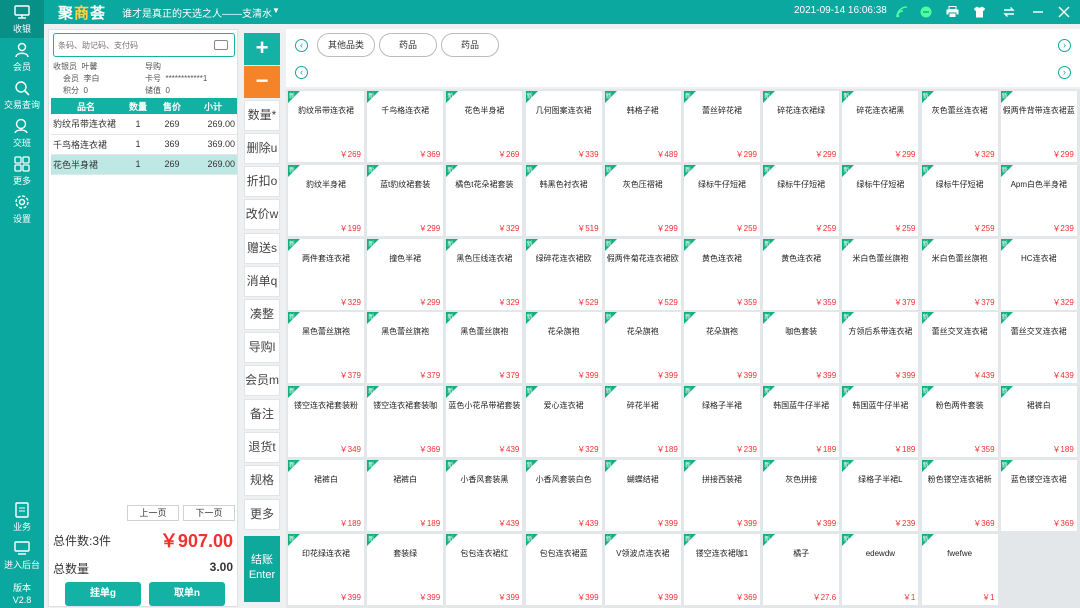 The width and height of the screenshot is (1080, 608). I want to click on table-row: 千鸟格连衣裙 1 369 369.00, so click(144, 144).